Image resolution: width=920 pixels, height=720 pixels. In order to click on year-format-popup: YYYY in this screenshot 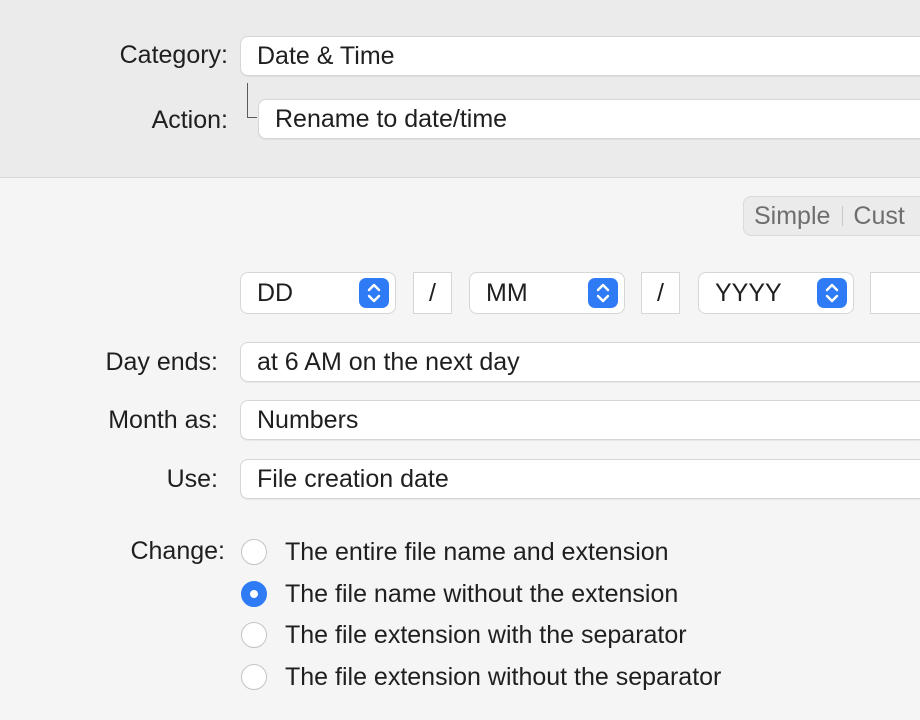, I will do `click(776, 293)`.